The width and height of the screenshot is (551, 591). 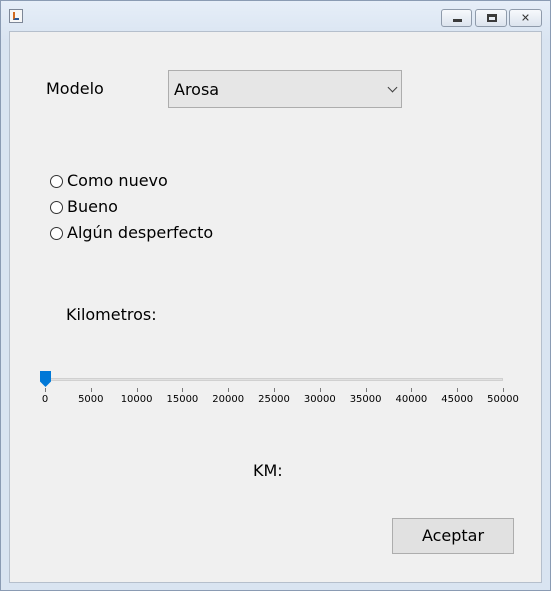 I want to click on close-icon: ✕, so click(x=525, y=18).